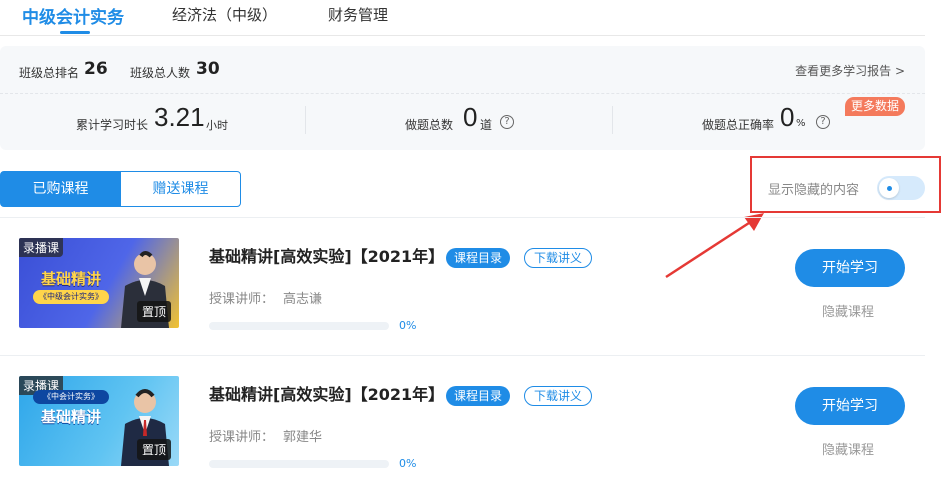 This screenshot has width=943, height=486. What do you see at coordinates (787, 117) in the screenshot?
I see `accuracy-value: 0` at bounding box center [787, 117].